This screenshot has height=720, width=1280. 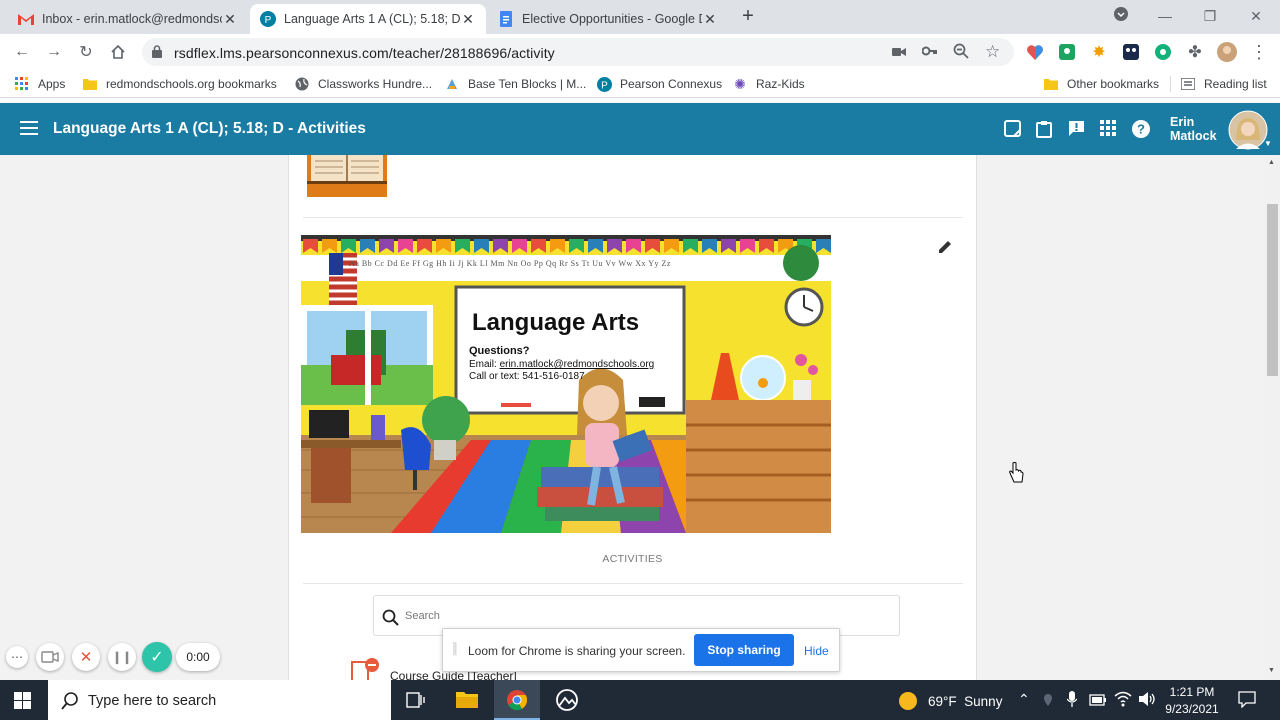 I want to click on reload-icon: ↻, so click(x=86, y=52).